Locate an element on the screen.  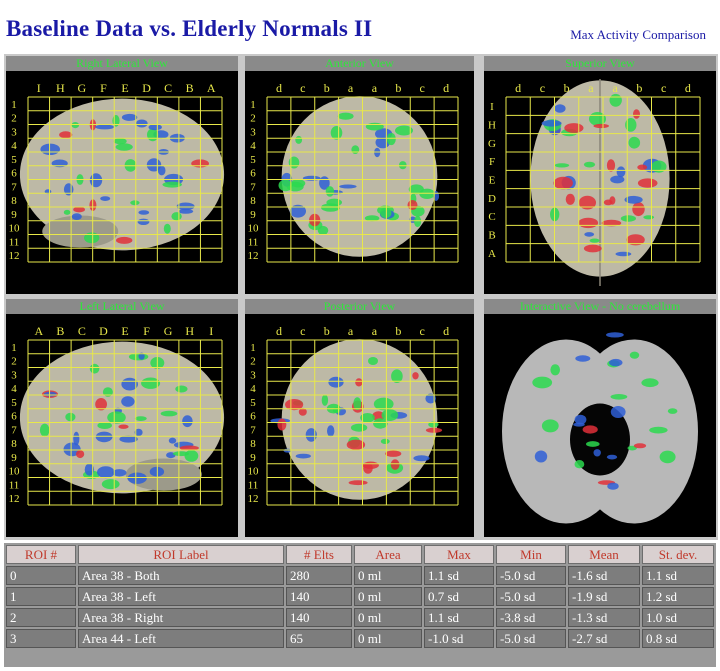
cell-roi-label: Area 44 - Left is located at coordinates (181, 638).